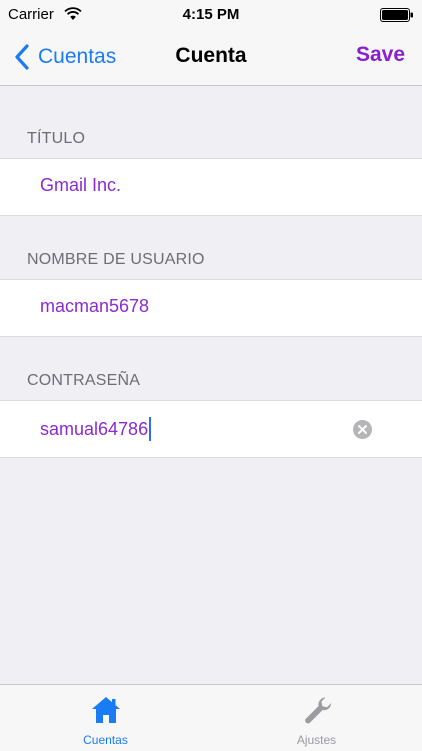  Describe the element at coordinates (380, 55) in the screenshot. I see `save-button: Save` at that location.